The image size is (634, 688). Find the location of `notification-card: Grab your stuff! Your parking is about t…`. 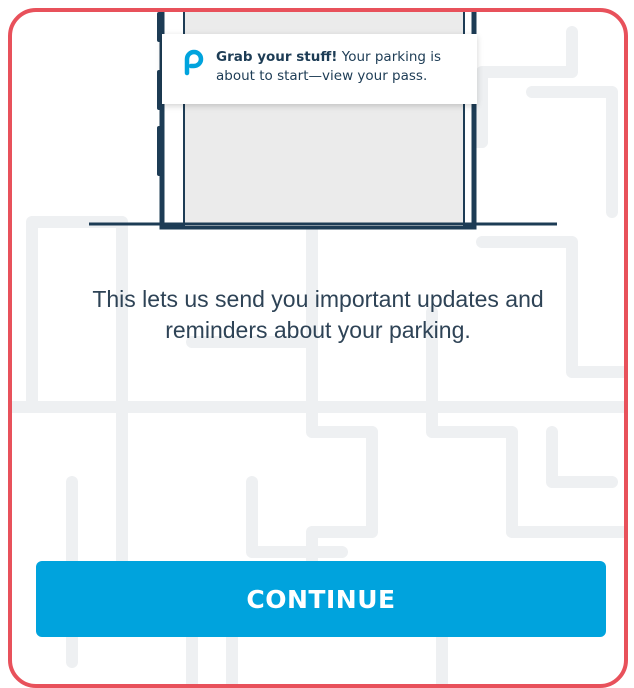

notification-card: Grab your stuff! Your parking is about t… is located at coordinates (319, 69).